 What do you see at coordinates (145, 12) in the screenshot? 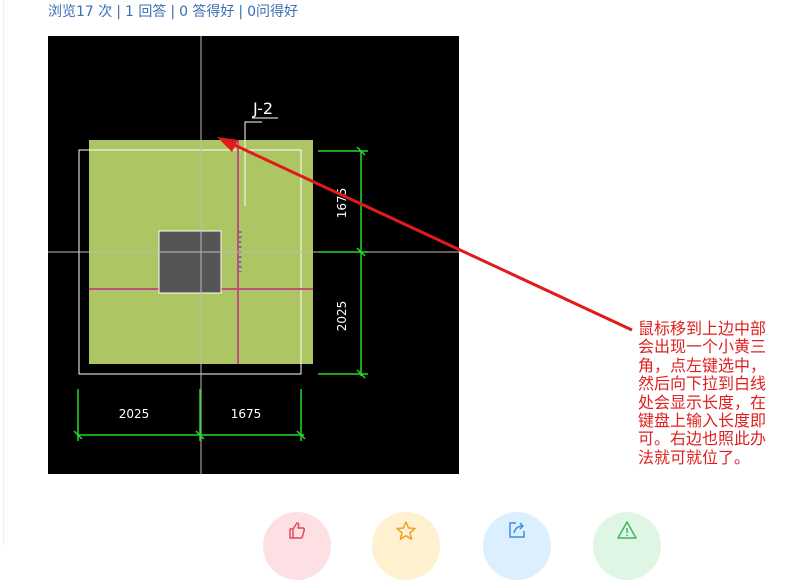
I see `answers-count: 1 回答` at bounding box center [145, 12].